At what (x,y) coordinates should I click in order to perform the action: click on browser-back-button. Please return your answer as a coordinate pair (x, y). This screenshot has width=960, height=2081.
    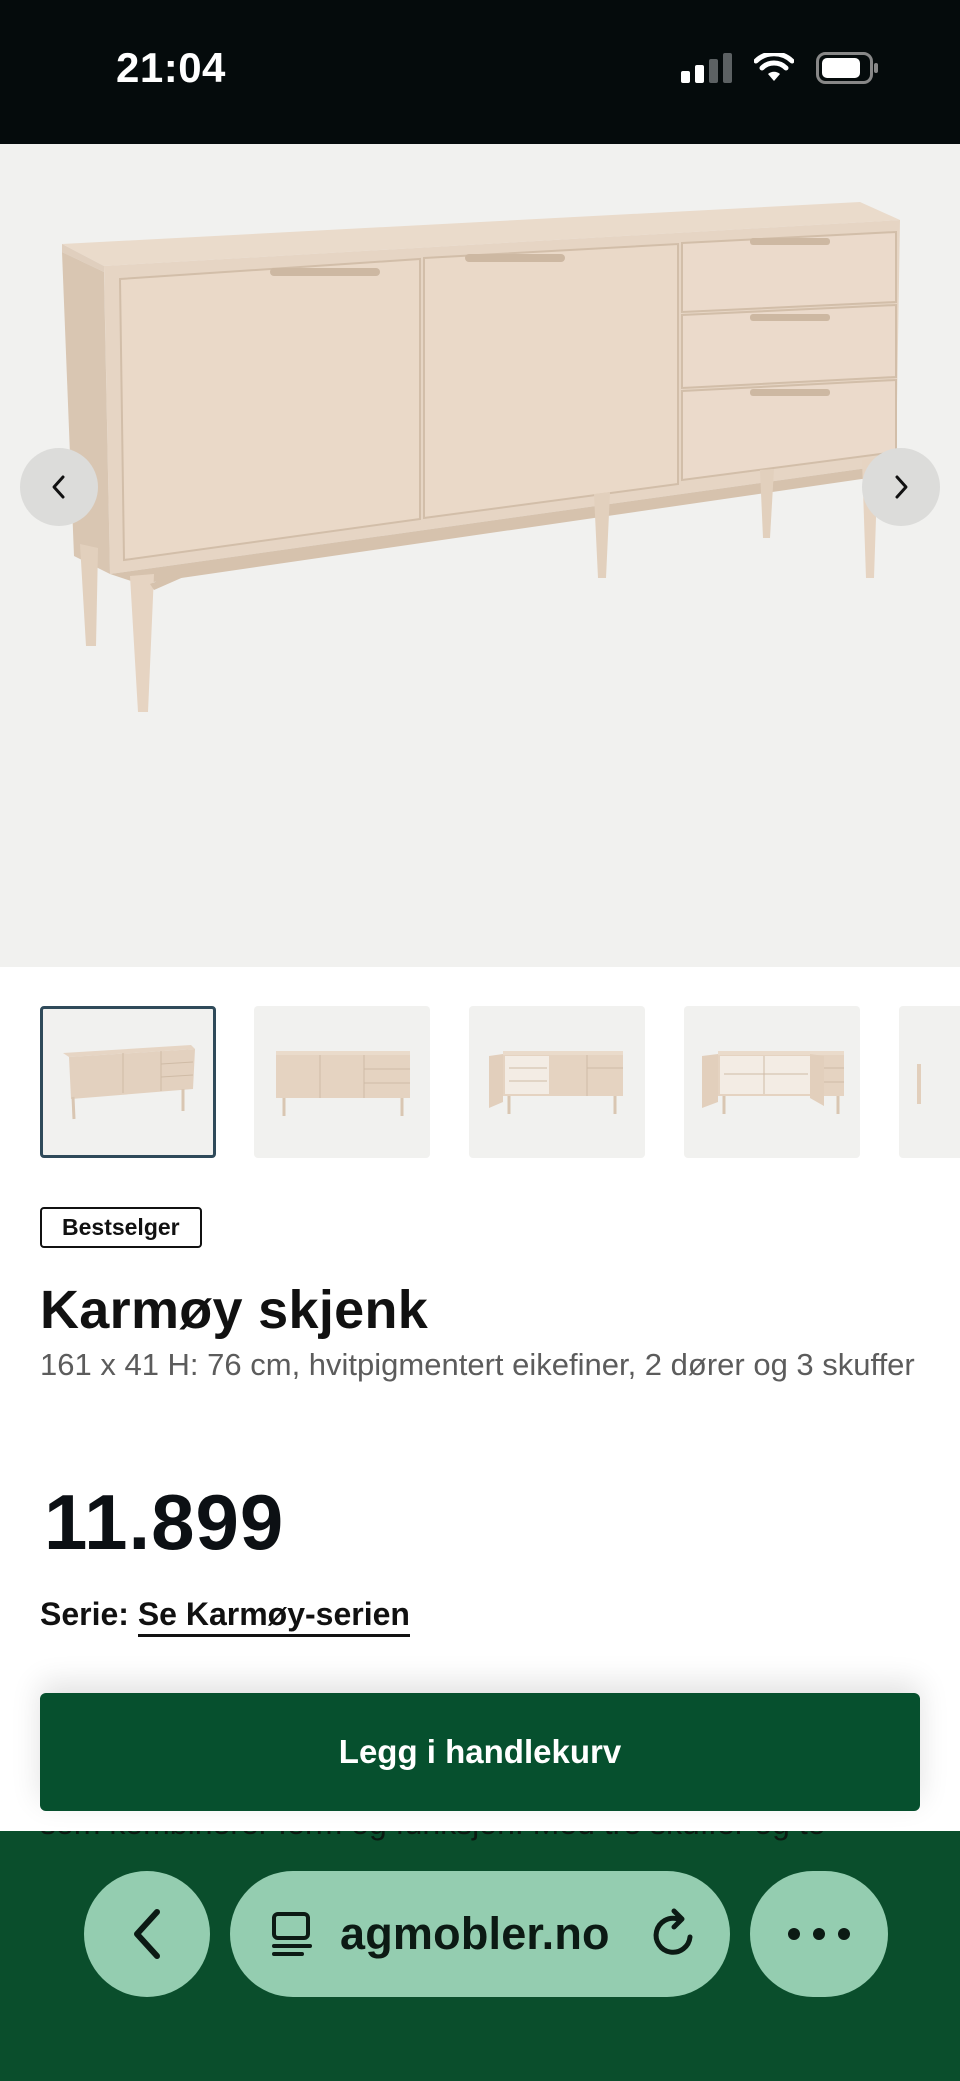
    Looking at the image, I should click on (147, 1934).